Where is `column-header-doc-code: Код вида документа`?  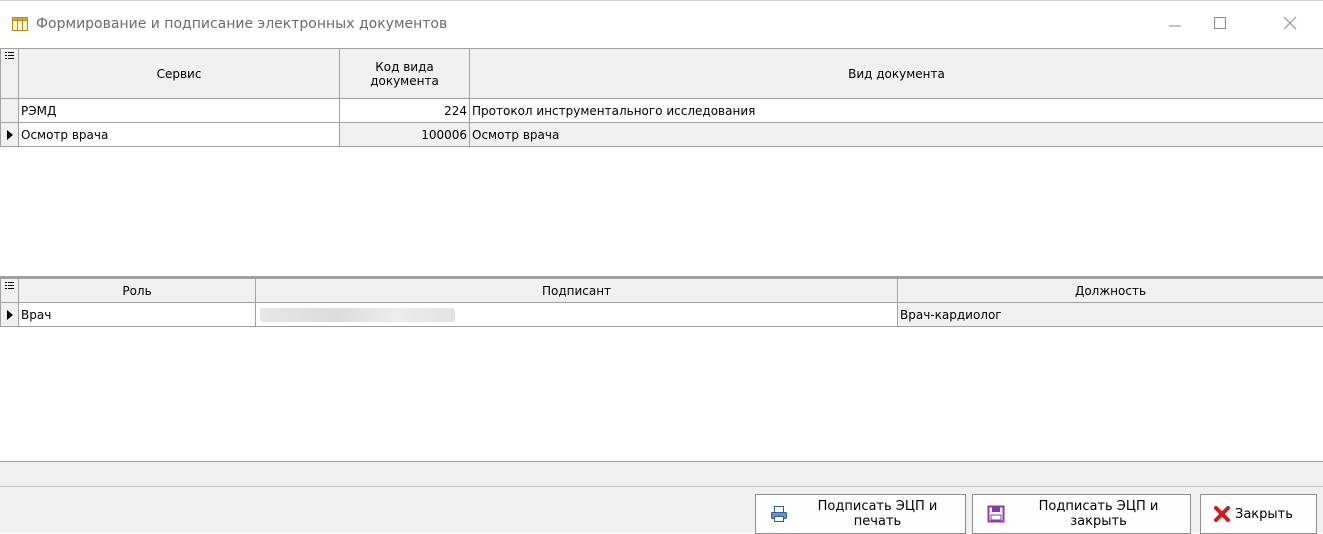 column-header-doc-code: Код вида документа is located at coordinates (405, 74).